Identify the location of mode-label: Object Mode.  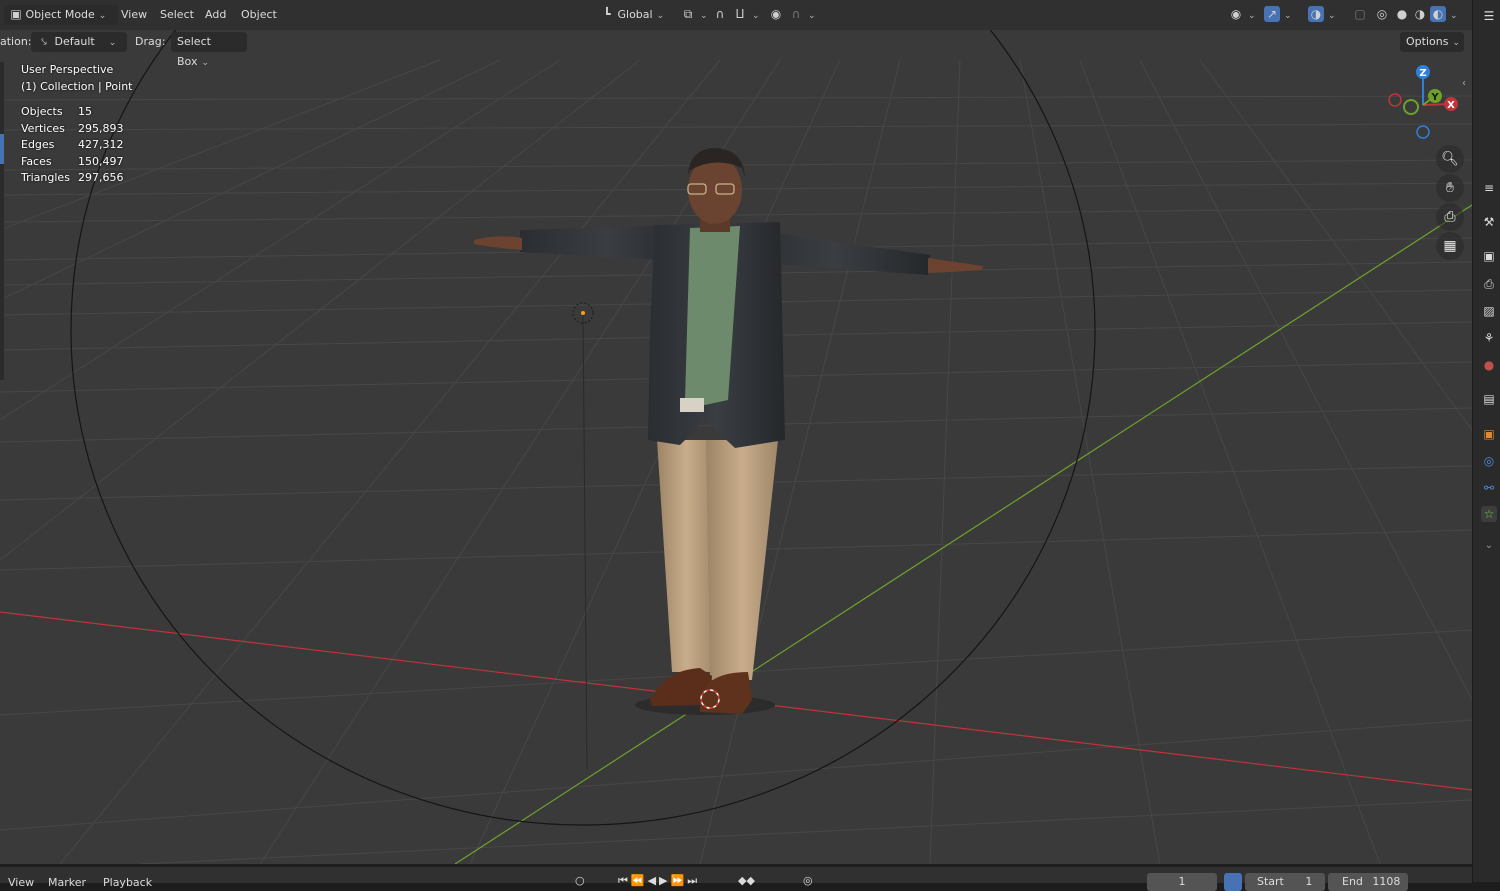
(60, 14).